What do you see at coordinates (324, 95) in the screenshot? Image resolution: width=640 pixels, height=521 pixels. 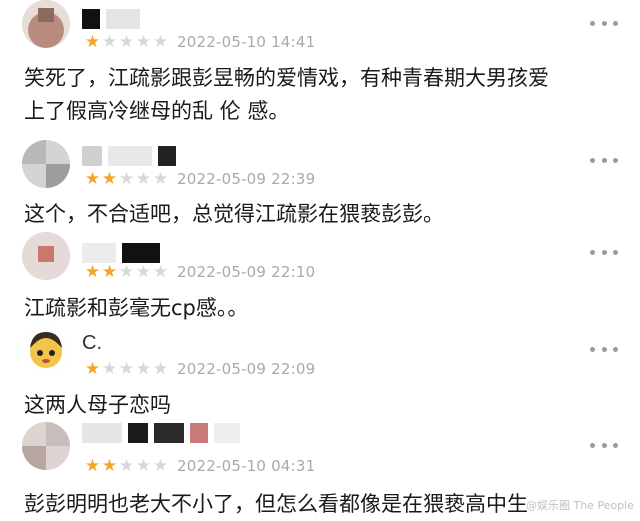 I see `comment-text: 笑死了，江疏影跟彭昱畅的爱情戏，有种青春期大男孩爱 上了假高冷继母的乱 伦 感。` at bounding box center [324, 95].